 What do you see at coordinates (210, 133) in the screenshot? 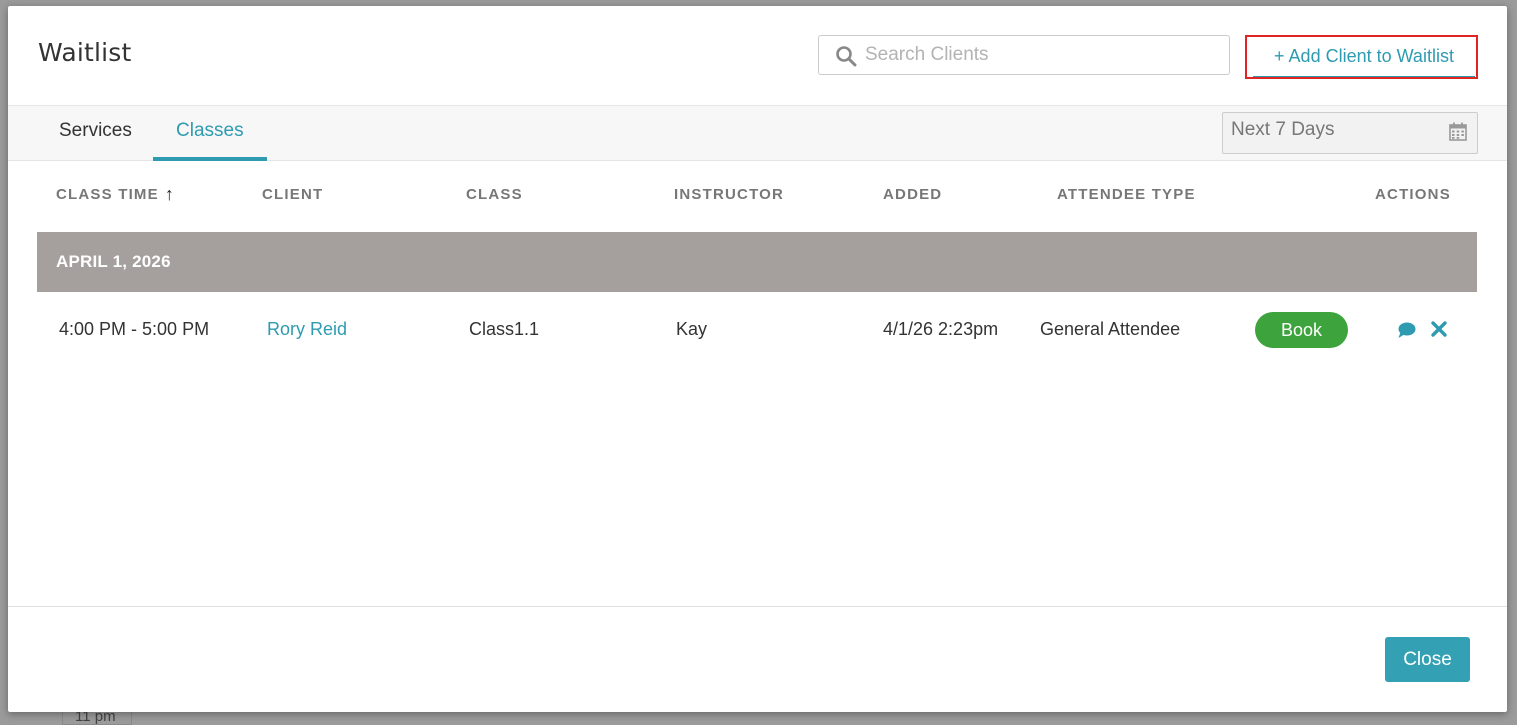
I see `tab-classes: Classes` at bounding box center [210, 133].